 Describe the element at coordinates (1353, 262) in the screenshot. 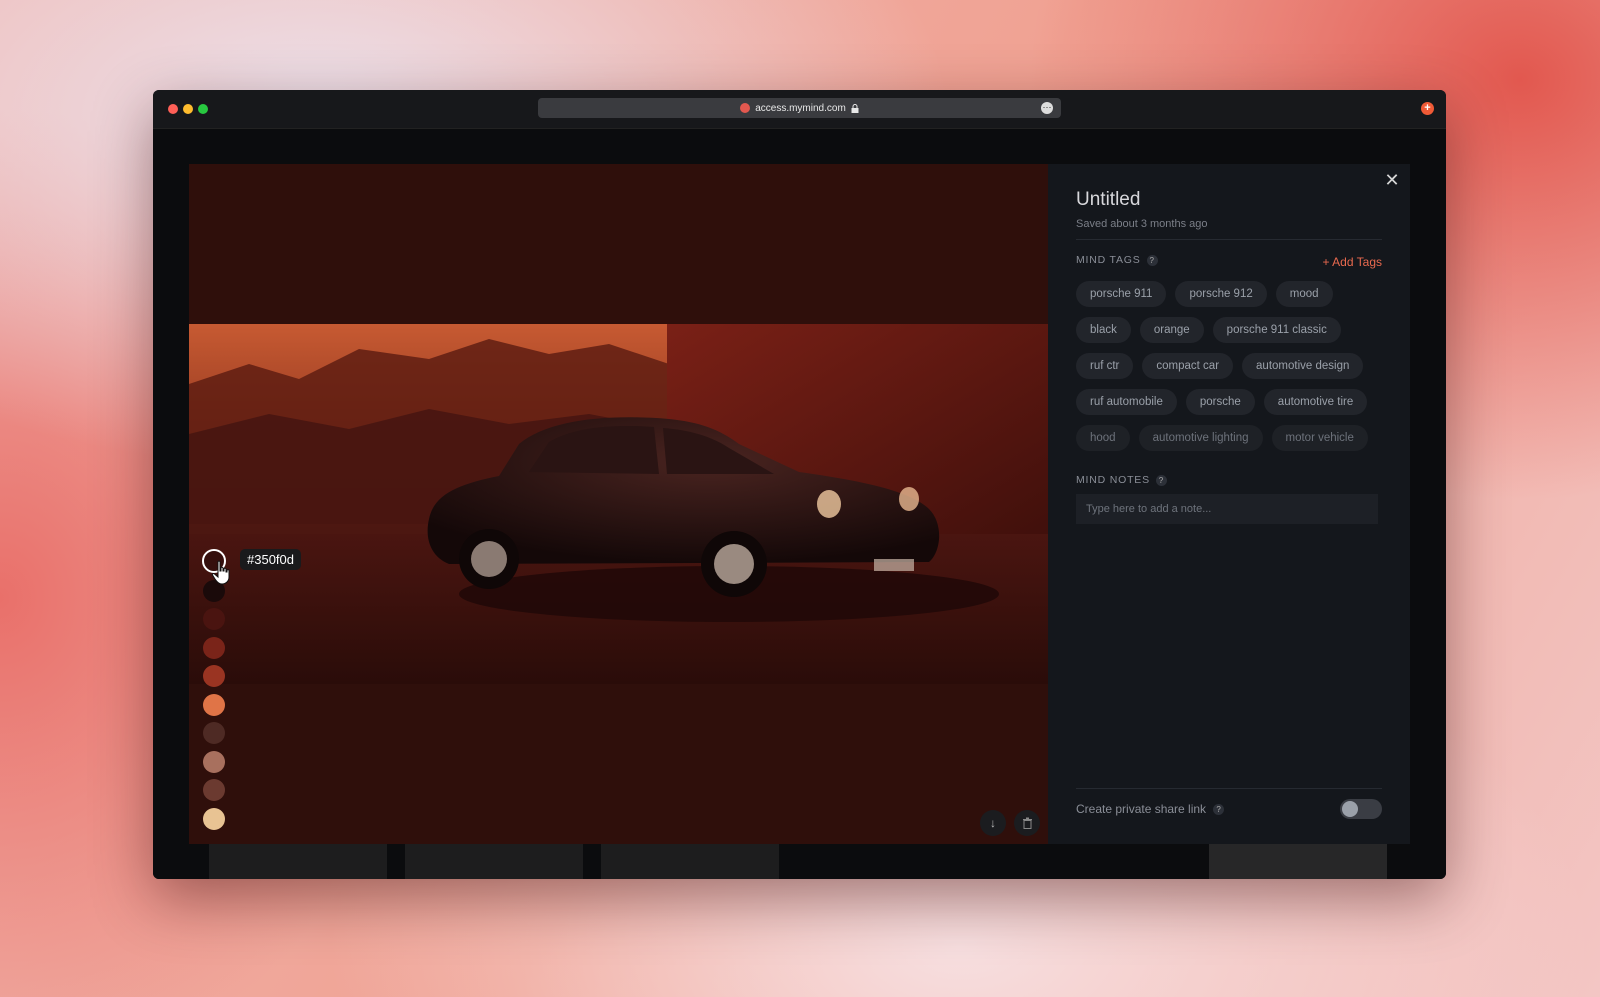

I see `add-tags-button: + Add Tags` at that location.